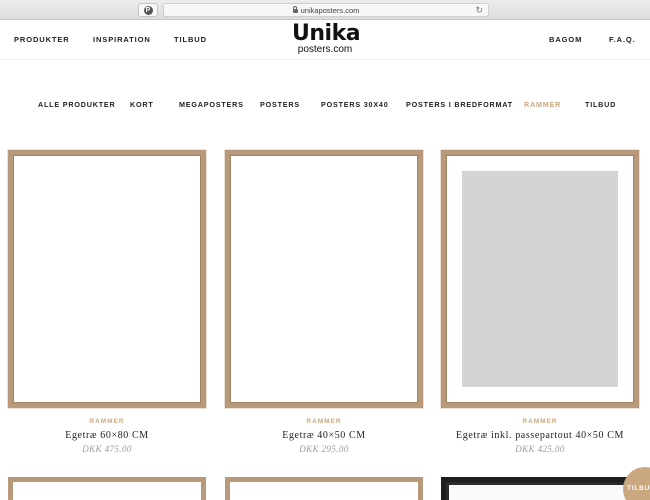  I want to click on category-kort: KORT, so click(142, 104).